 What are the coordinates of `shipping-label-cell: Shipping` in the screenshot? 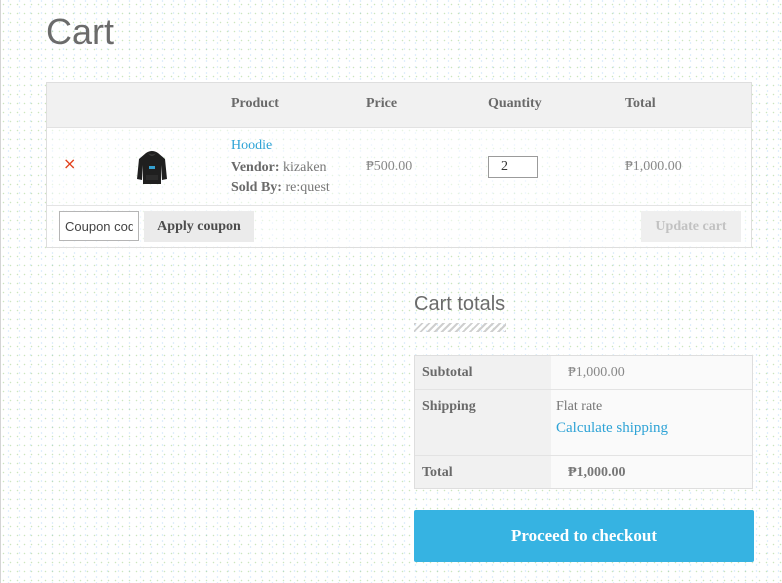 It's located at (483, 422).